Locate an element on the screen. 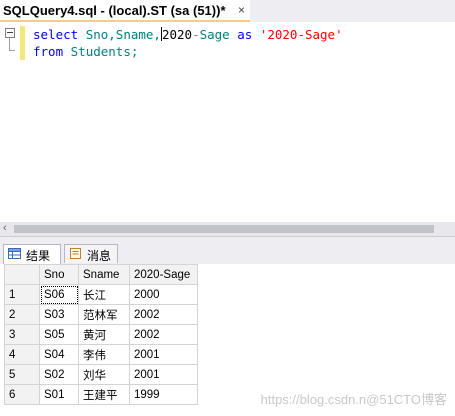  table-row: 5 S02 刘华 2001 is located at coordinates (101, 374).